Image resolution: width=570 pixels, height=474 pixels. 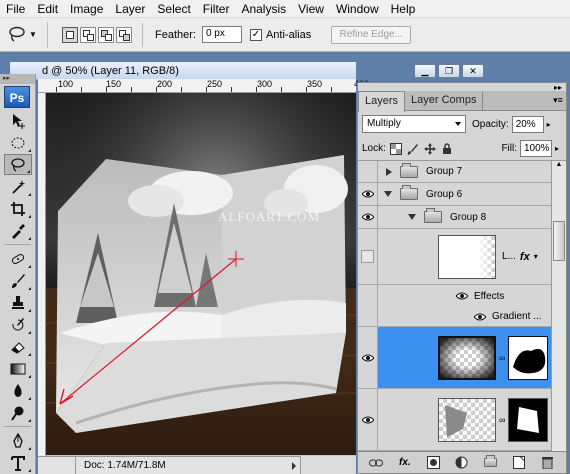 I want to click on blend-mode-select: Multiply, so click(x=414, y=124).